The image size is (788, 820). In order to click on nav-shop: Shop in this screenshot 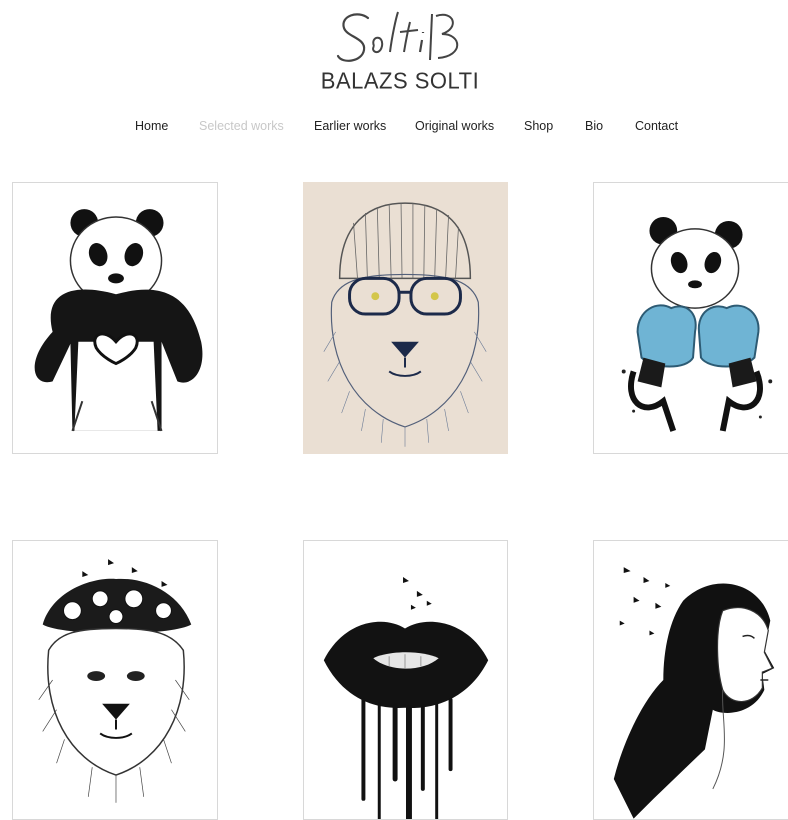, I will do `click(538, 126)`.